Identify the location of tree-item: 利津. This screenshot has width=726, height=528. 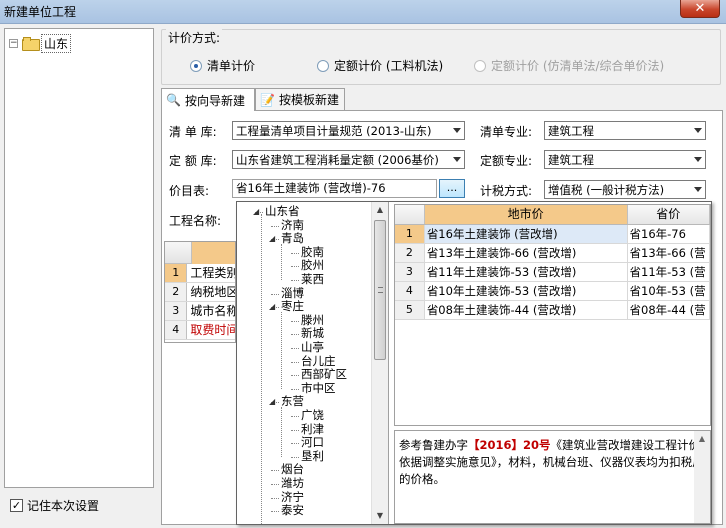
(312, 429).